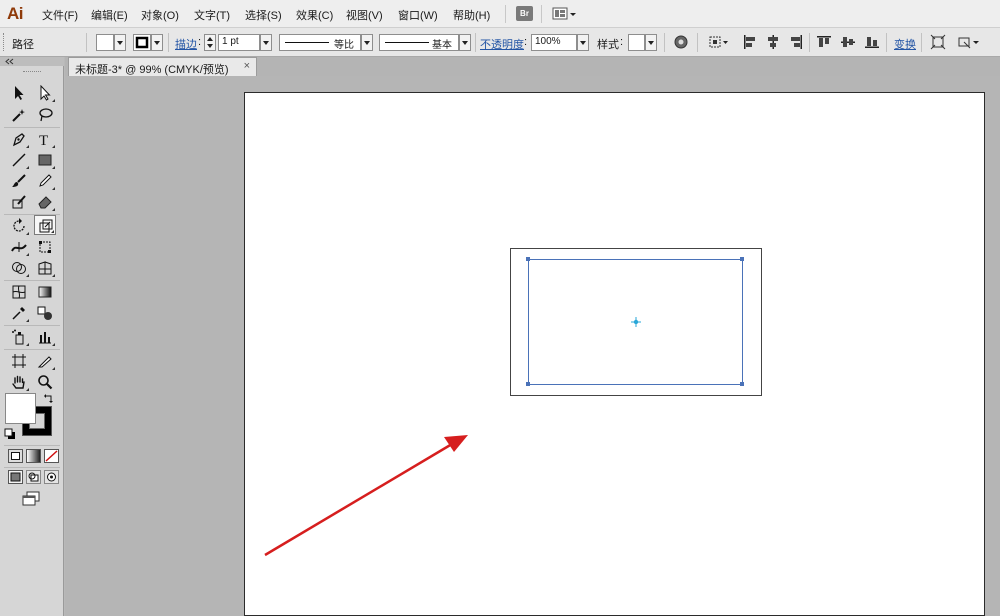 The width and height of the screenshot is (1000, 616). I want to click on align-horizontal-center-icon, so click(773, 42).